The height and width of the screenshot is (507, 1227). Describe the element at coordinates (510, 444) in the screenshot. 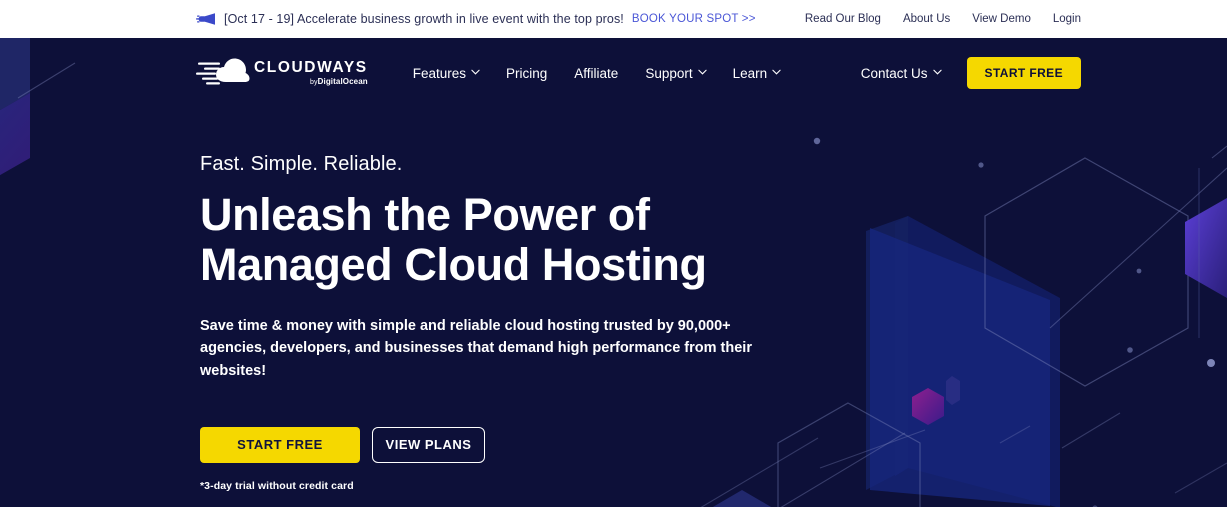

I see `hero-cta-row: START FREE VIEW PLANS` at that location.